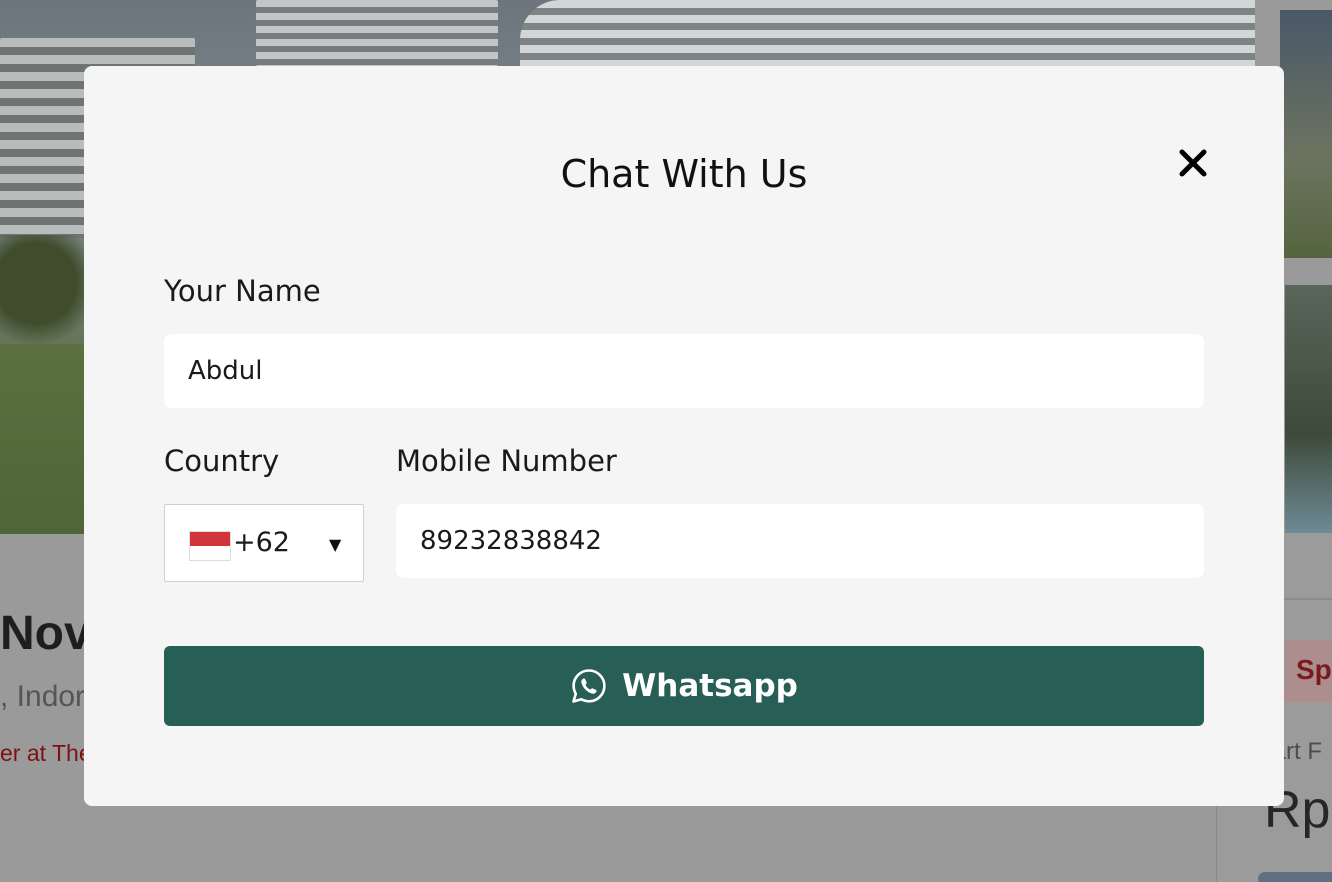  What do you see at coordinates (242, 291) in the screenshot?
I see `name-label: Your Name` at bounding box center [242, 291].